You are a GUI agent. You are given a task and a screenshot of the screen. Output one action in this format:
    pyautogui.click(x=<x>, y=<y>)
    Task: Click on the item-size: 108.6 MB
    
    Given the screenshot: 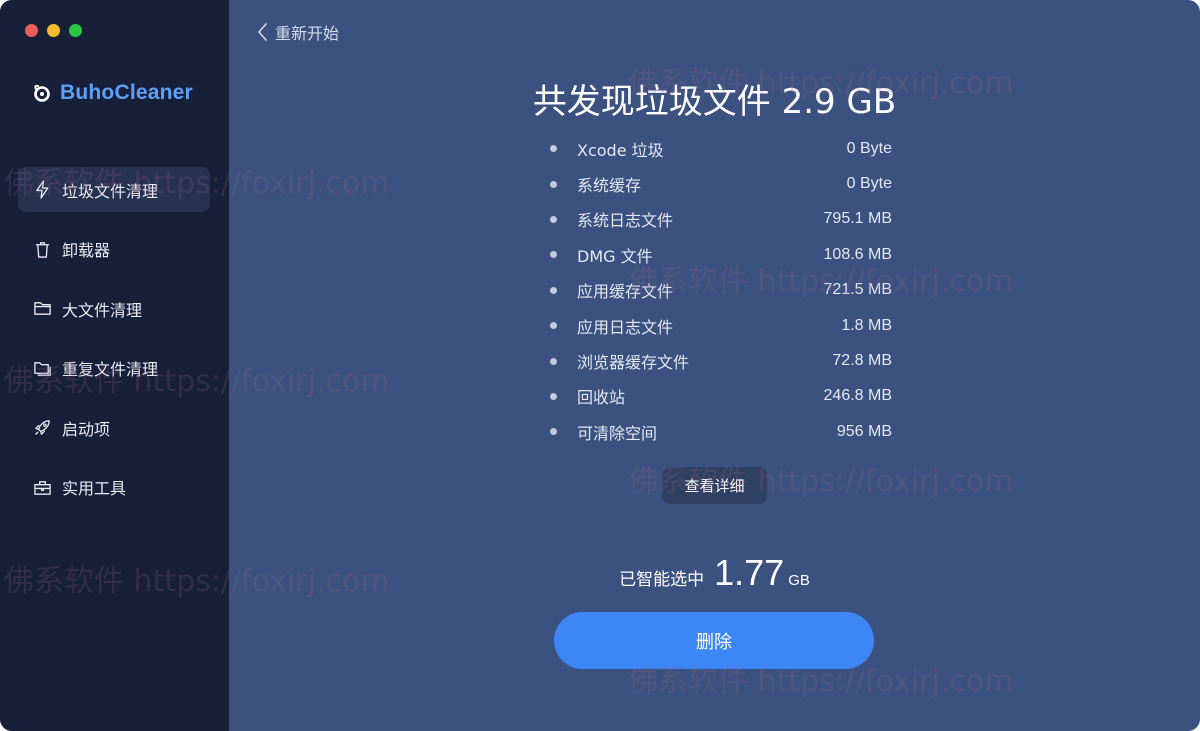 What is the action you would take?
    pyautogui.click(x=857, y=254)
    